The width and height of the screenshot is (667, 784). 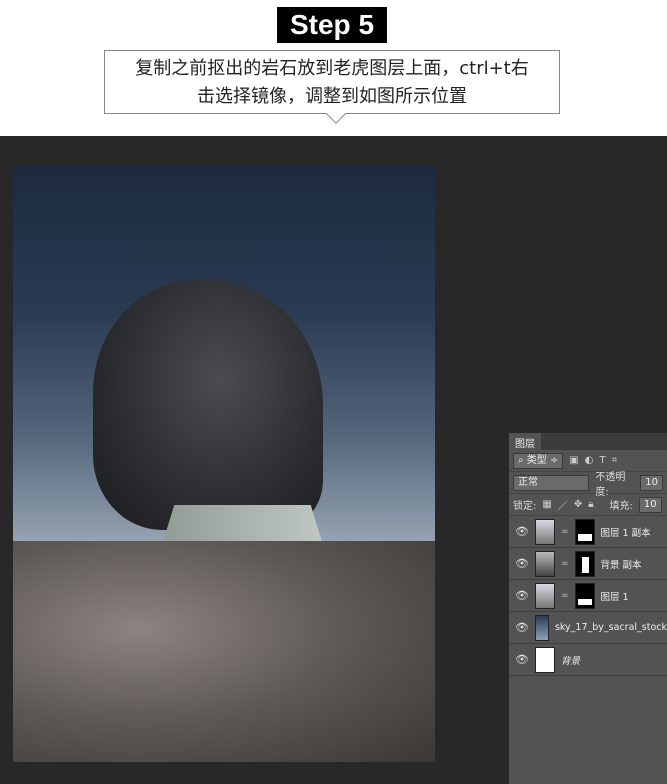 What do you see at coordinates (525, 441) in the screenshot?
I see `tab-layers: 图层` at bounding box center [525, 441].